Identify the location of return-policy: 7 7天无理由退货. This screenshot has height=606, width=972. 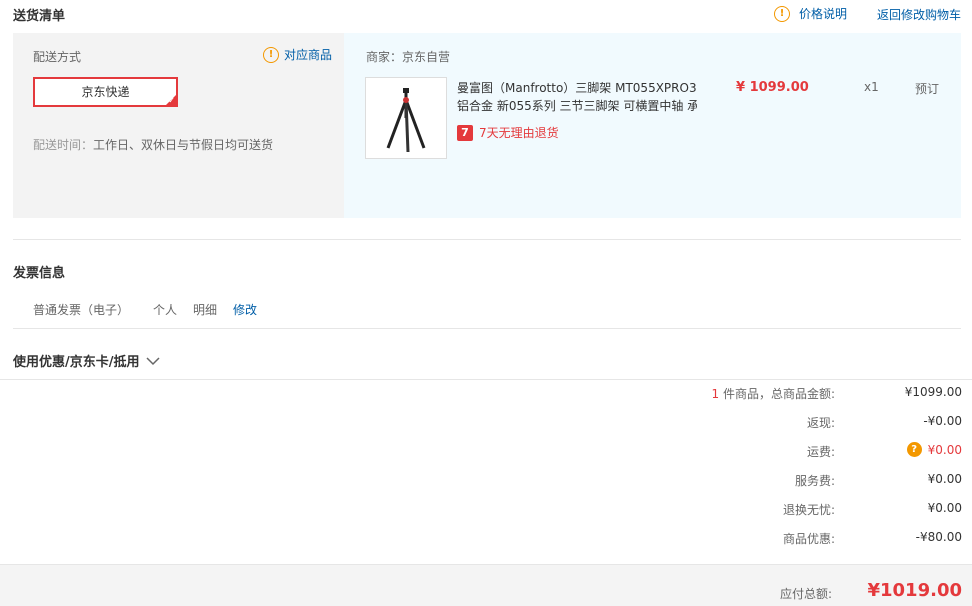
(508, 132).